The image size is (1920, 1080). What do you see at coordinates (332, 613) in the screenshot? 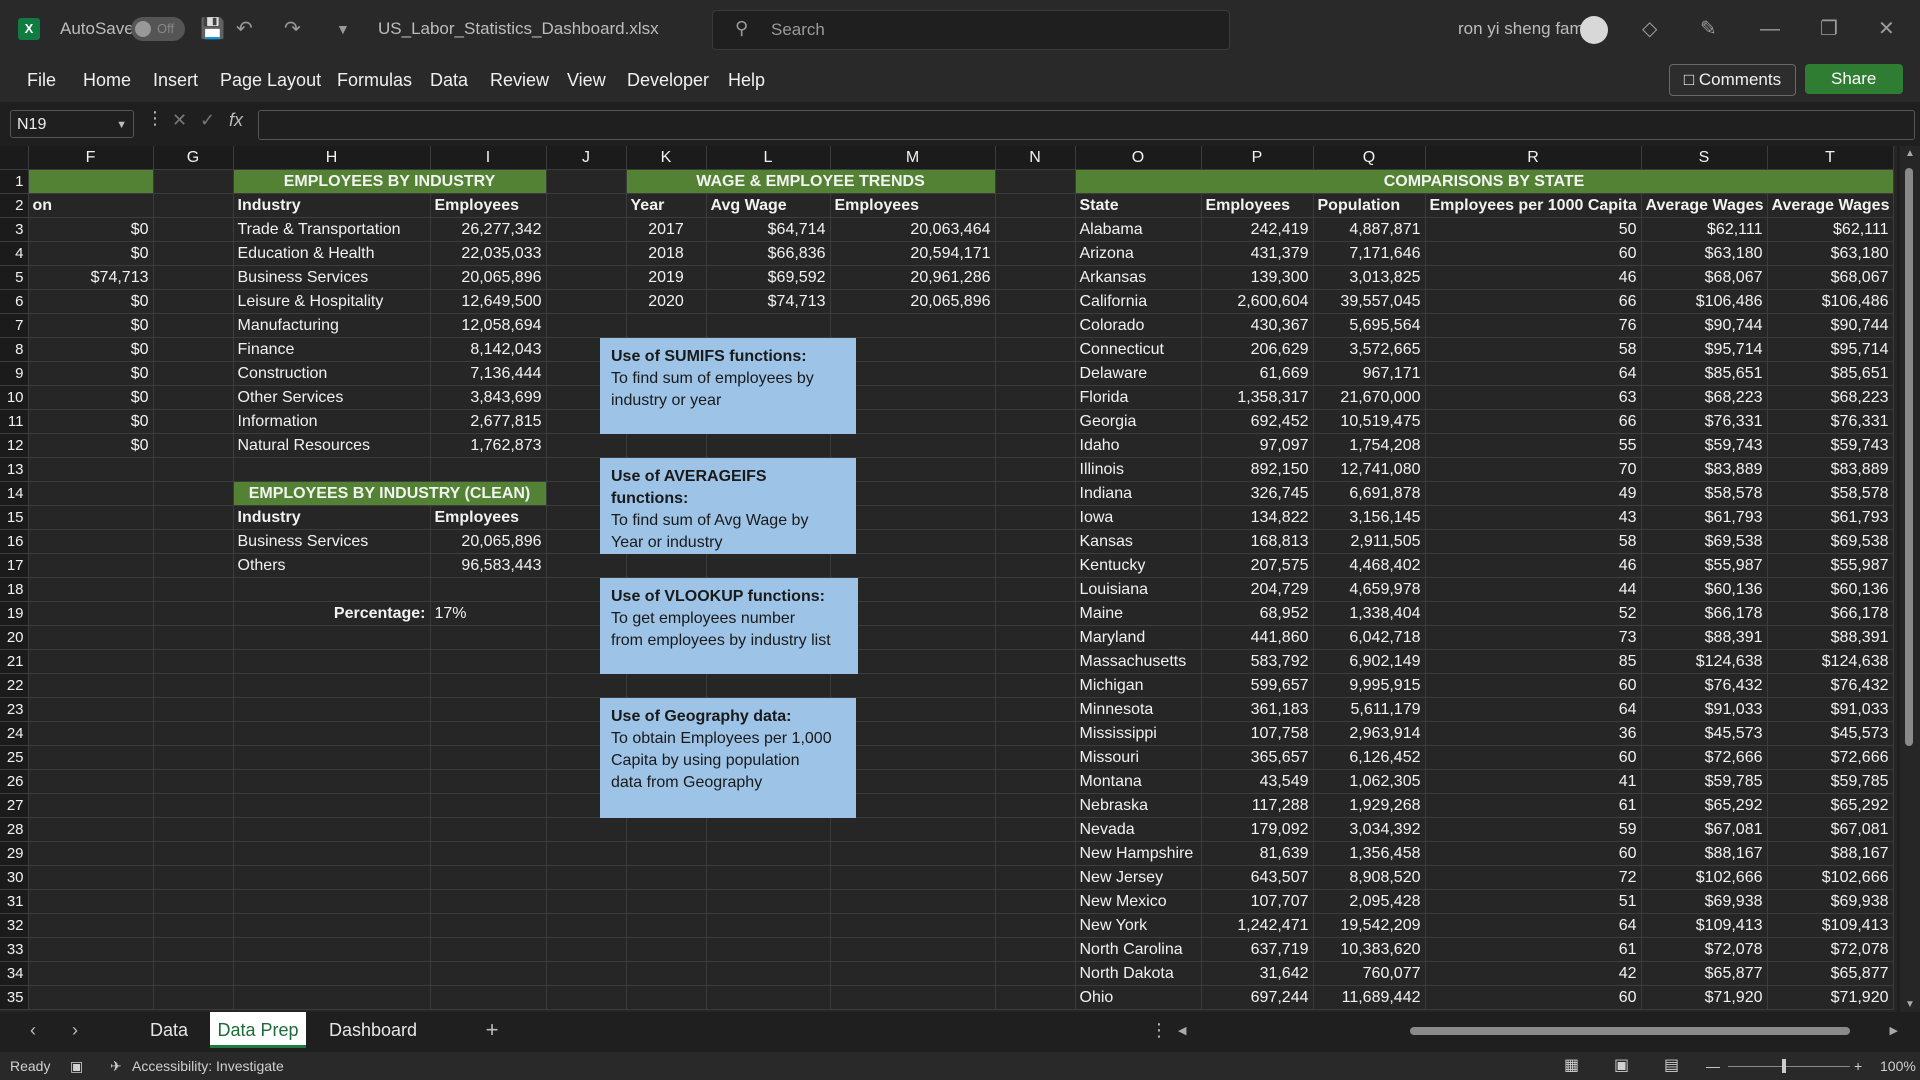
I see `cell-h19: Percentage:` at bounding box center [332, 613].